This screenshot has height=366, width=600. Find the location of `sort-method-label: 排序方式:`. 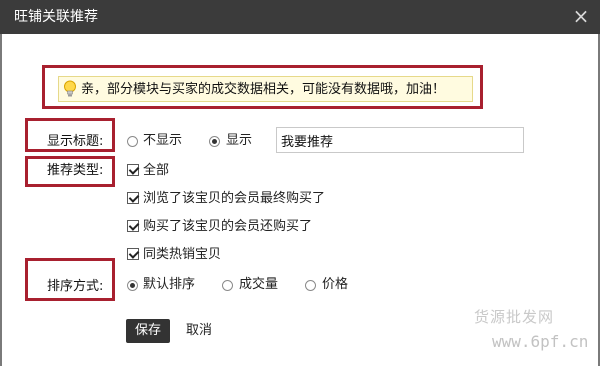

sort-method-label: 排序方式: is located at coordinates (75, 286).